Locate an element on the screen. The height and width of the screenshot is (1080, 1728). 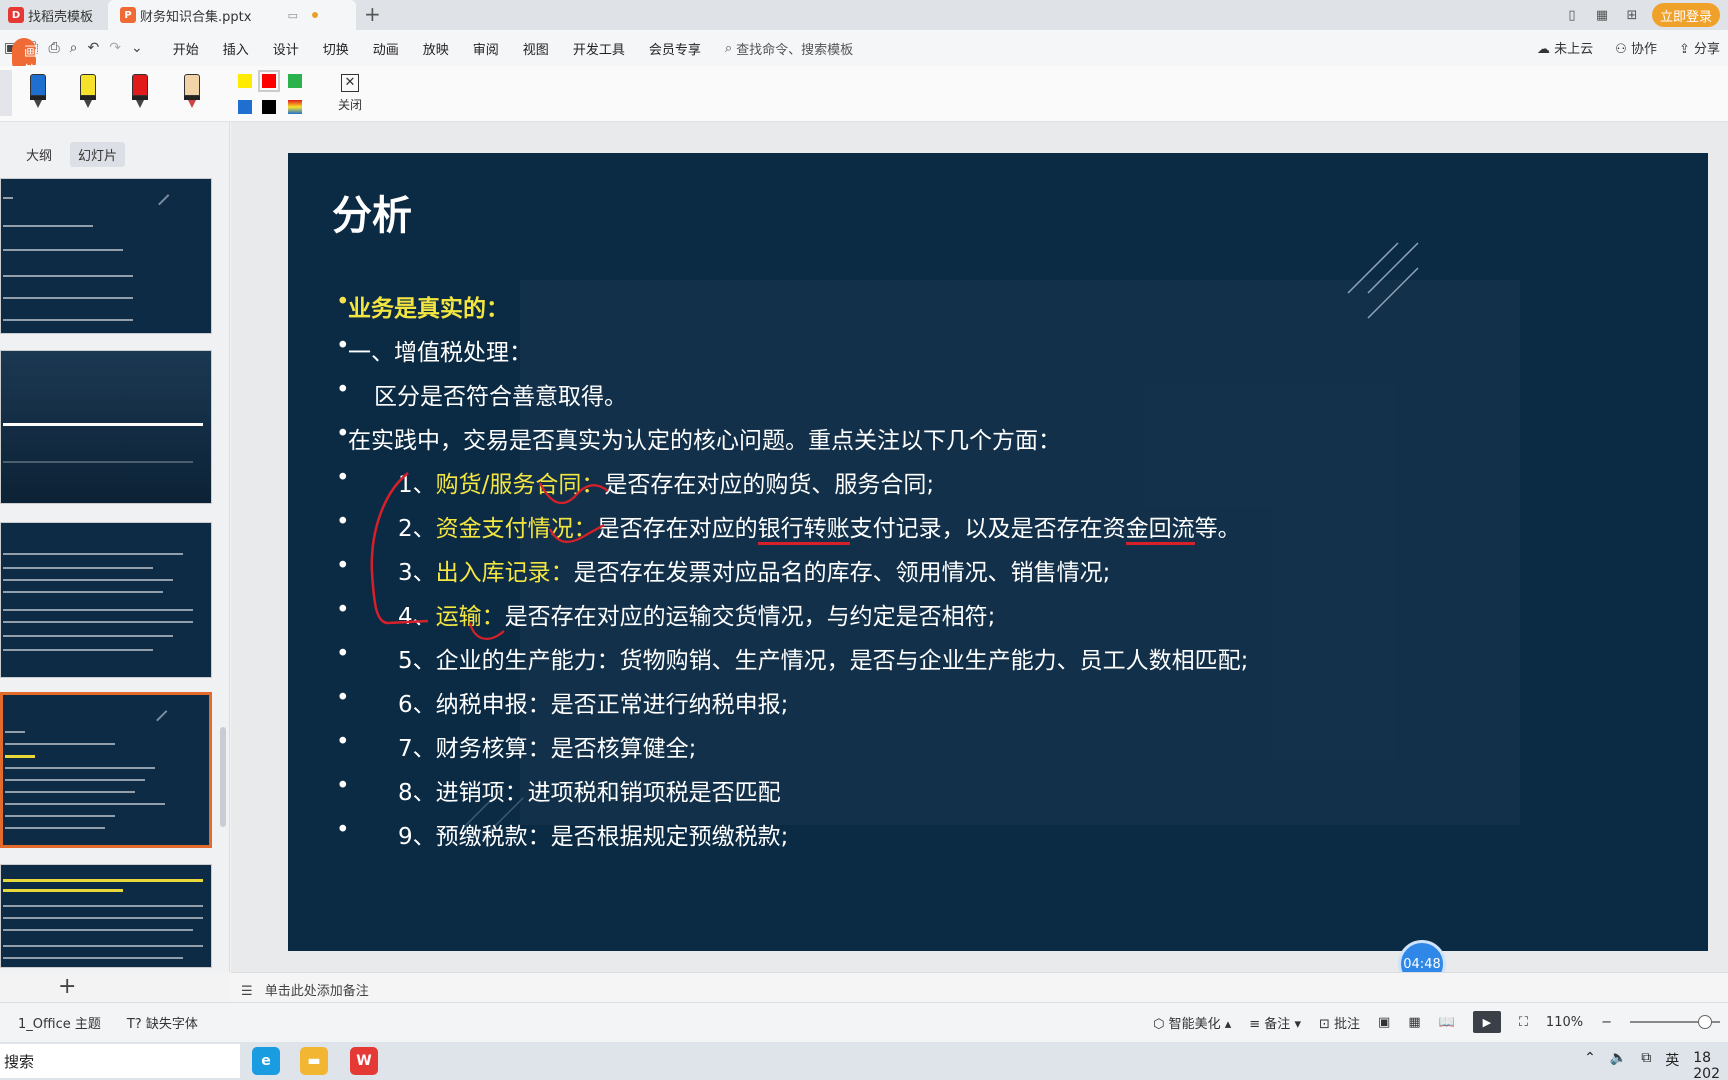
file-explorer-icon: ▬ is located at coordinates (314, 1061).